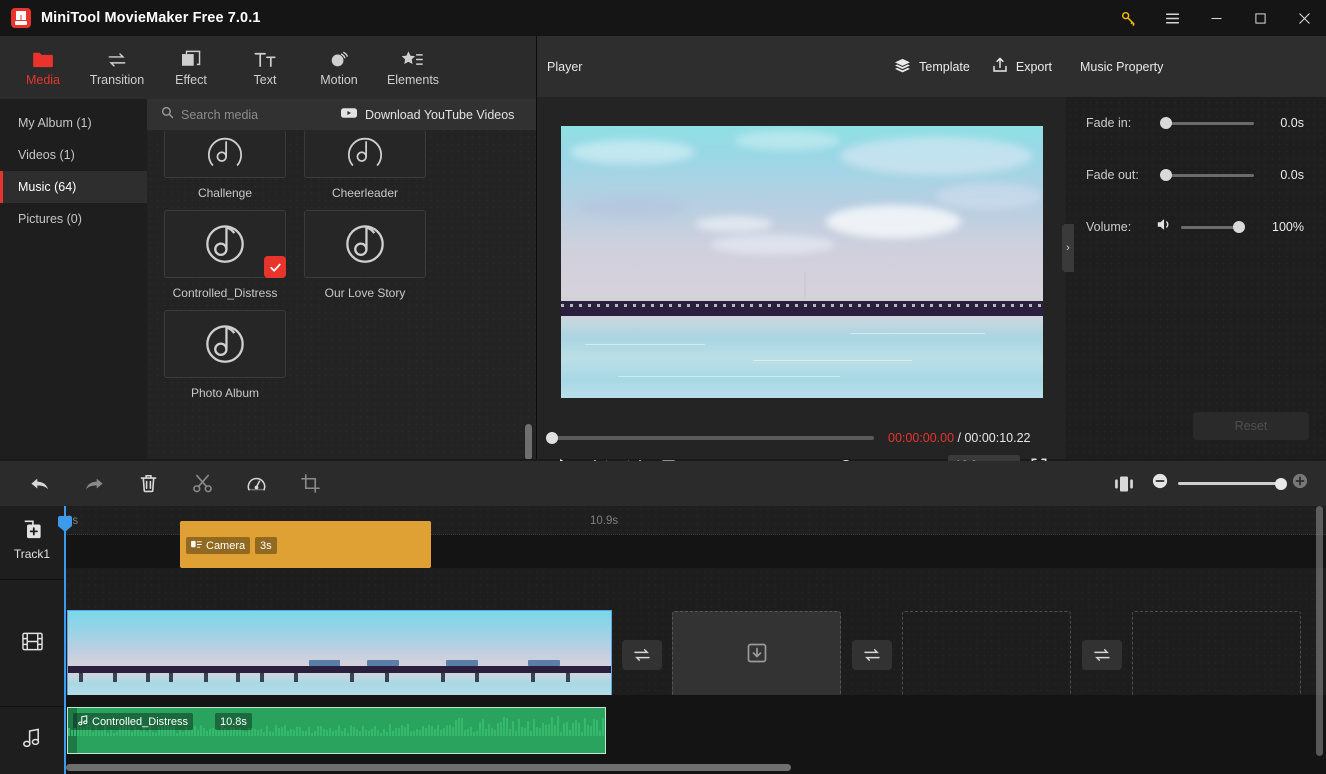 This screenshot has width=1326, height=774. What do you see at coordinates (65, 640) in the screenshot?
I see `playhead` at bounding box center [65, 640].